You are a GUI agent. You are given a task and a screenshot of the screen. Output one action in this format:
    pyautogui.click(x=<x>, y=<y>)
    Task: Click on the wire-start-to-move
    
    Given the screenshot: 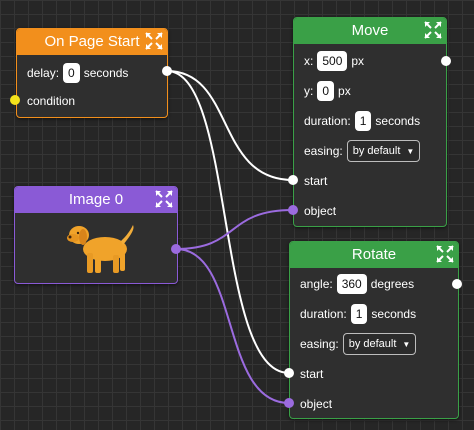 What is the action you would take?
    pyautogui.click(x=230, y=125)
    